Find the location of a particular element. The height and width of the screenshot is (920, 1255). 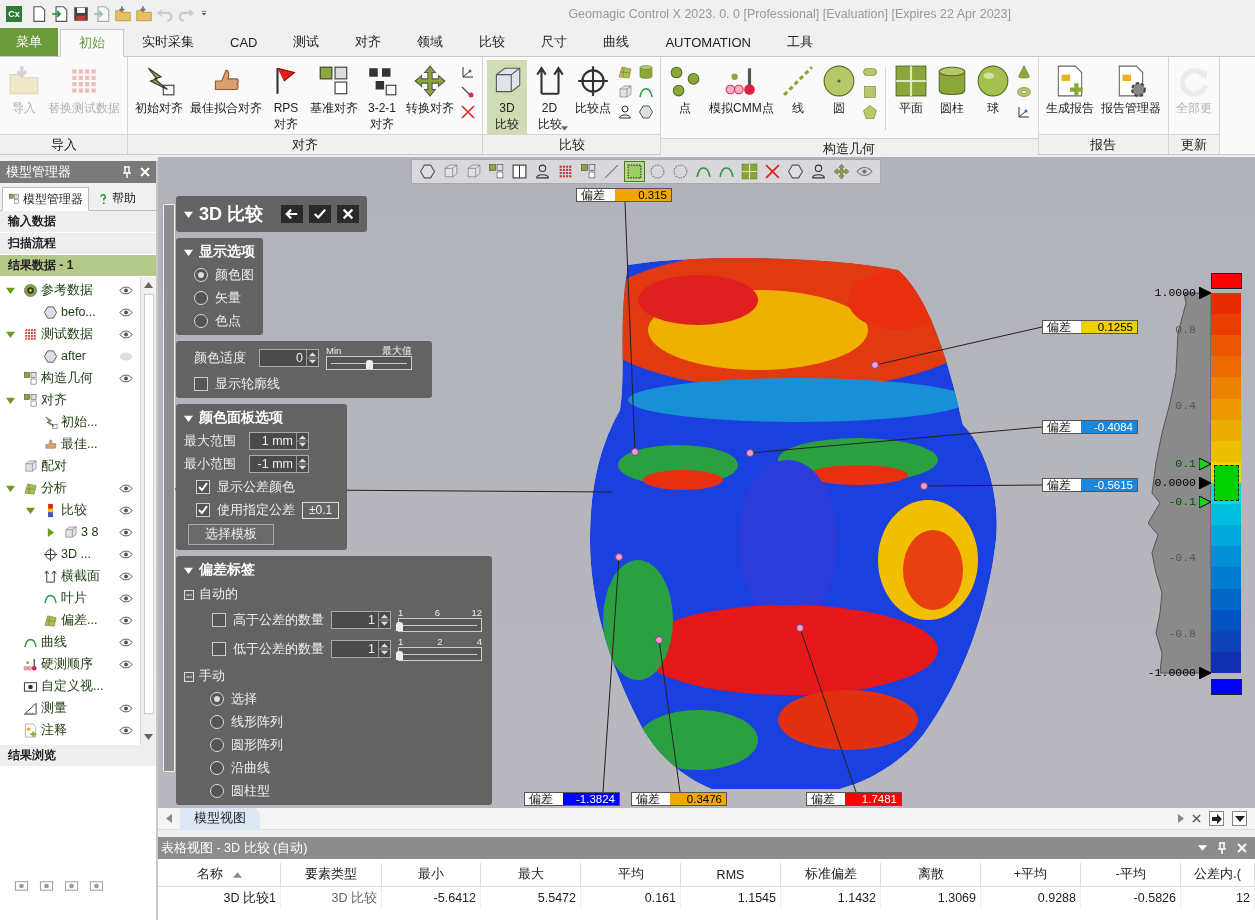

column-header: 名称 is located at coordinates (219, 875).